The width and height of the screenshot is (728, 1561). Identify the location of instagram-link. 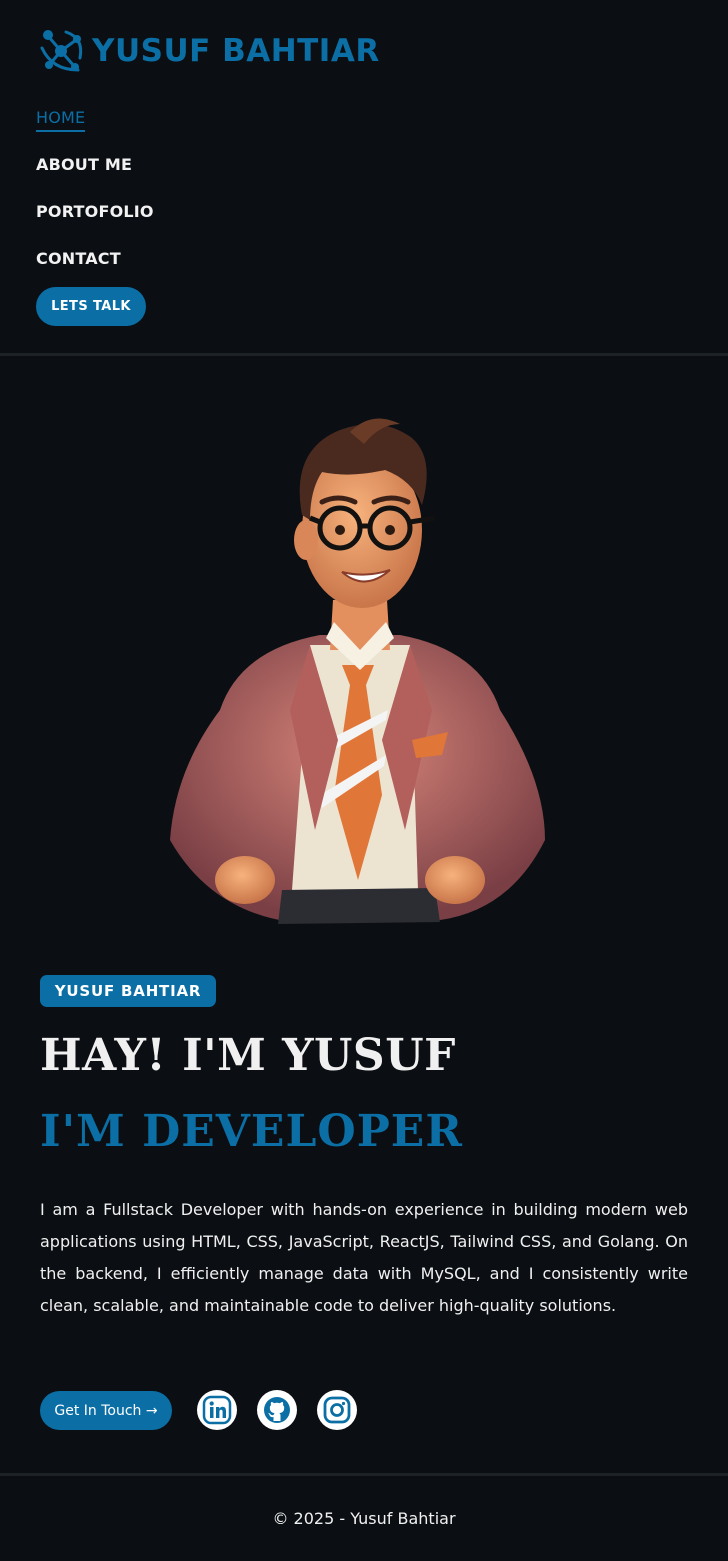
(337, 1410).